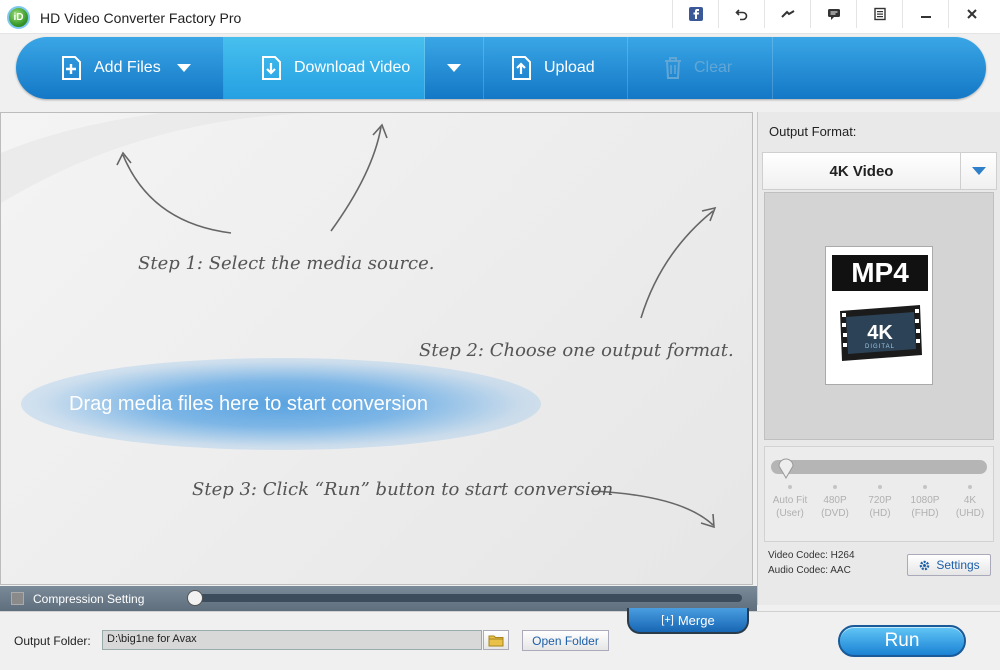 This screenshot has height=670, width=1000. I want to click on quality-level-480p: 480P (DVD), so click(835, 507).